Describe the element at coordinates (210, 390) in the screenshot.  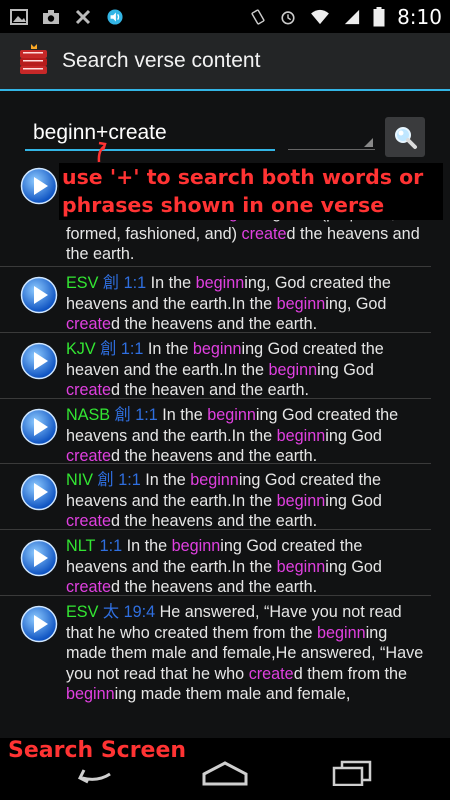
I see `verse-fragment: d the heaven and the earth.` at that location.